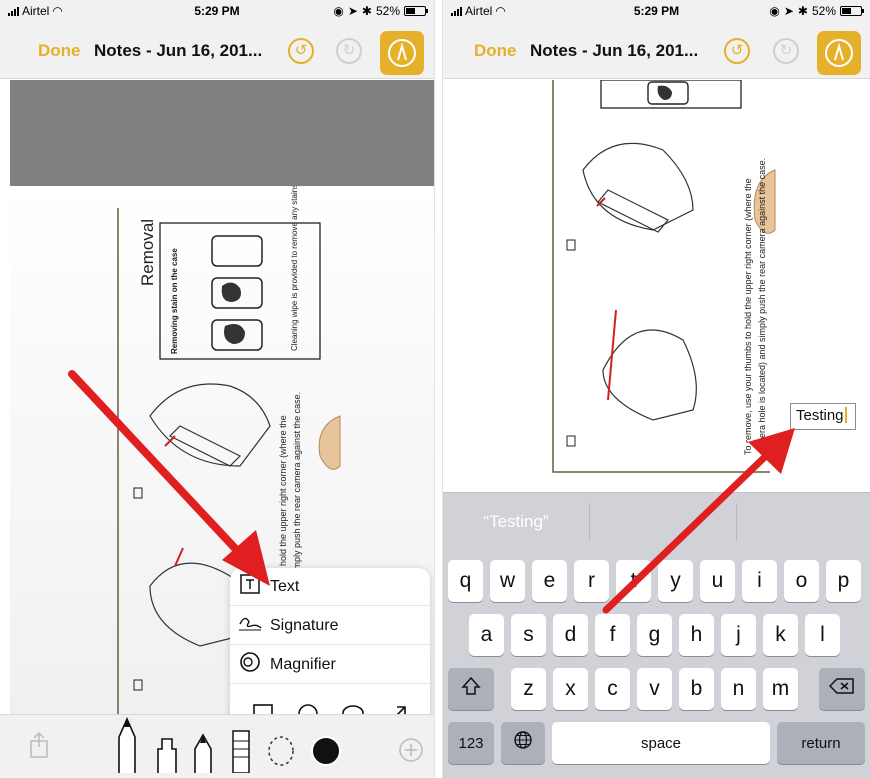  I want to click on text-annotation-box: Testing, so click(823, 416).